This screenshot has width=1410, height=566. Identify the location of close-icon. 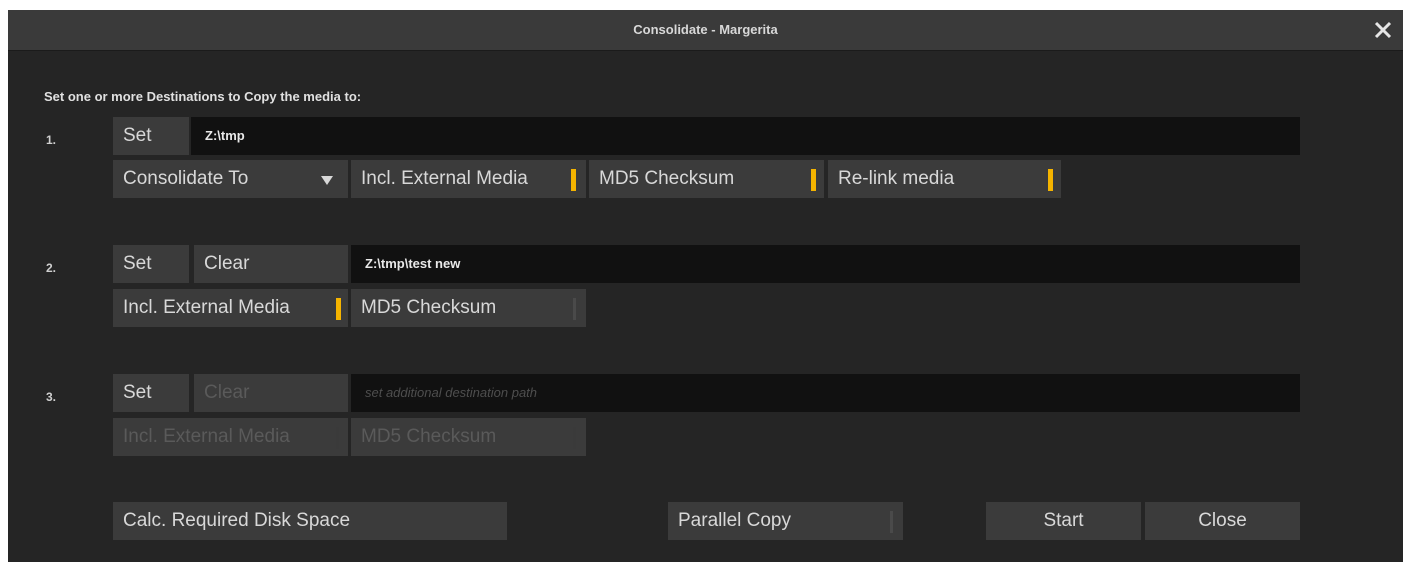
(1383, 30).